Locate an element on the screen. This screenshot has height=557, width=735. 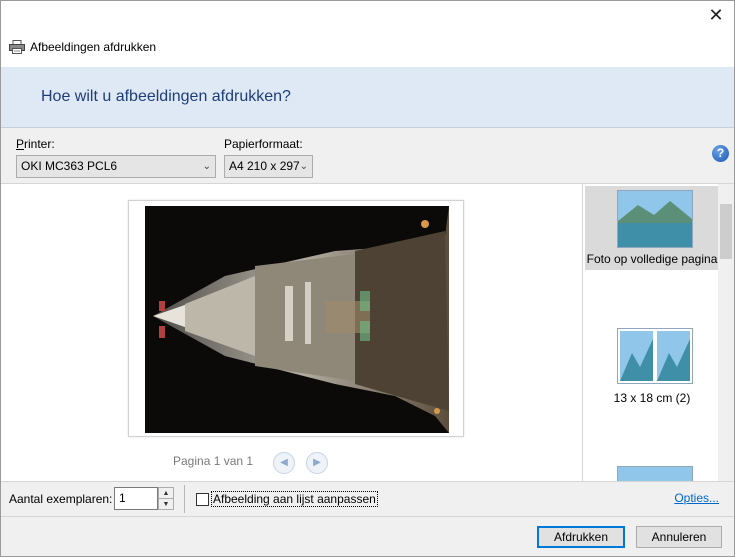
printer-select: OKI MC363 PCL6 ⌄ is located at coordinates (116, 166).